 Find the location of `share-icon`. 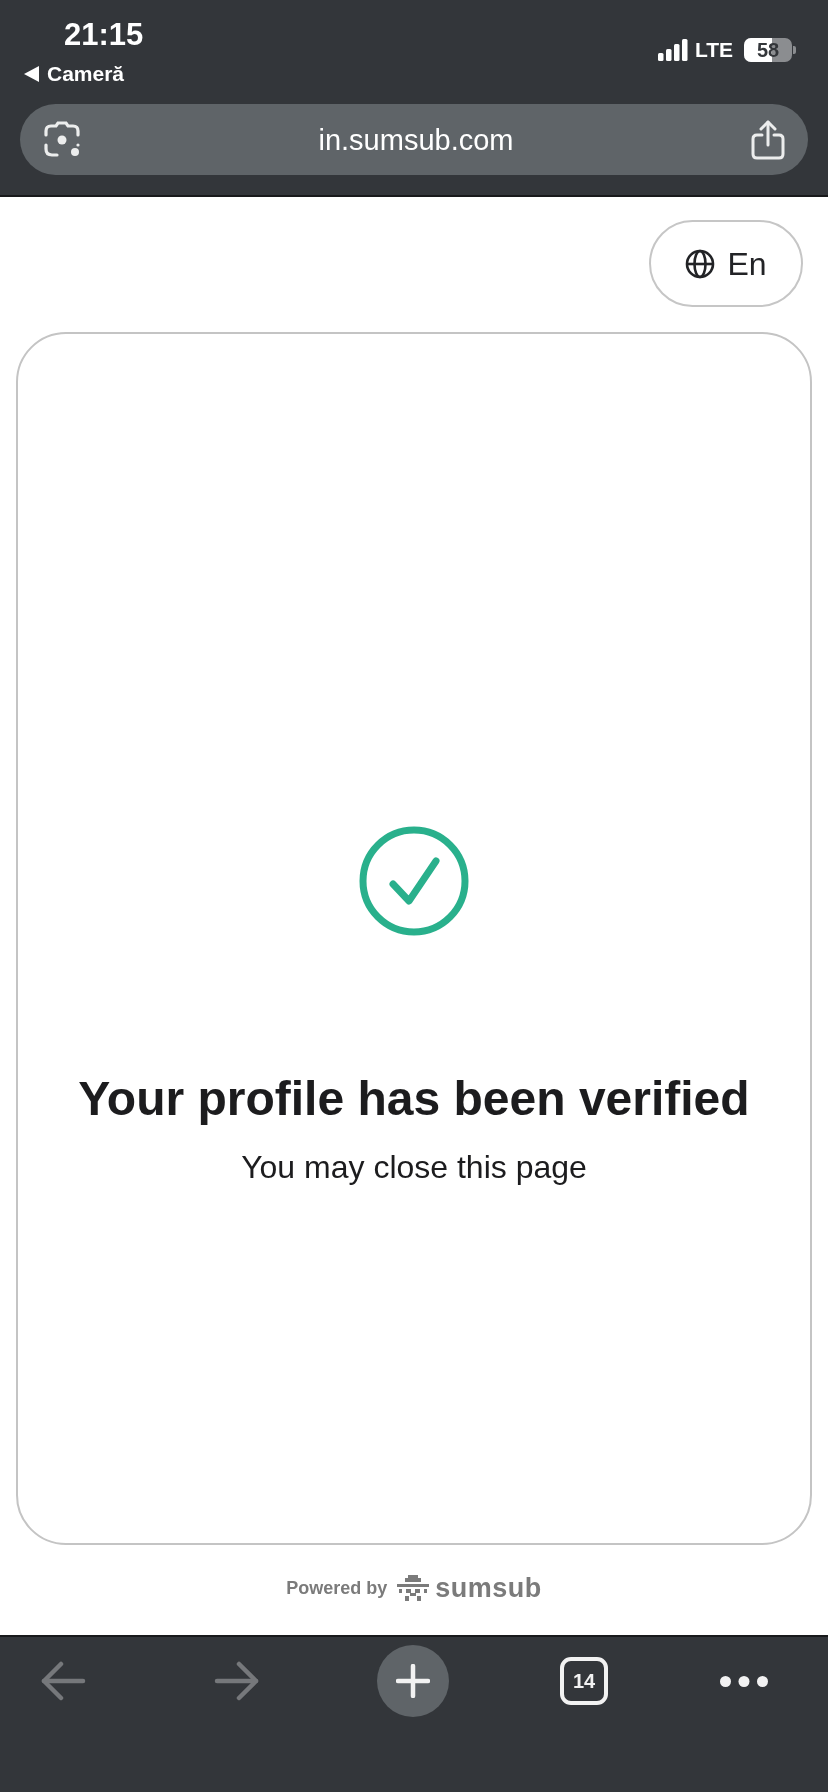

share-icon is located at coordinates (768, 139).